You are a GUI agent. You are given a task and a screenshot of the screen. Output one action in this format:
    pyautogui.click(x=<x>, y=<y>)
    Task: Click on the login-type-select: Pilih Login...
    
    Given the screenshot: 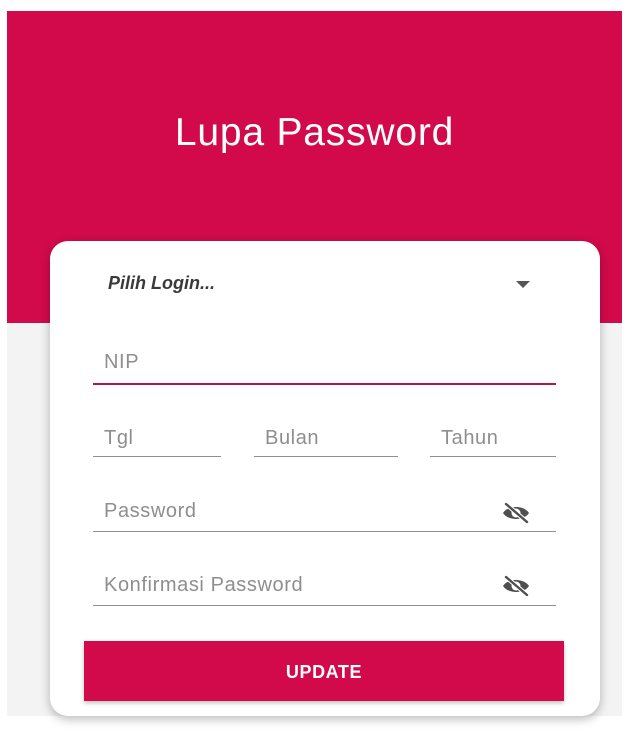 What is the action you would take?
    pyautogui.click(x=321, y=284)
    